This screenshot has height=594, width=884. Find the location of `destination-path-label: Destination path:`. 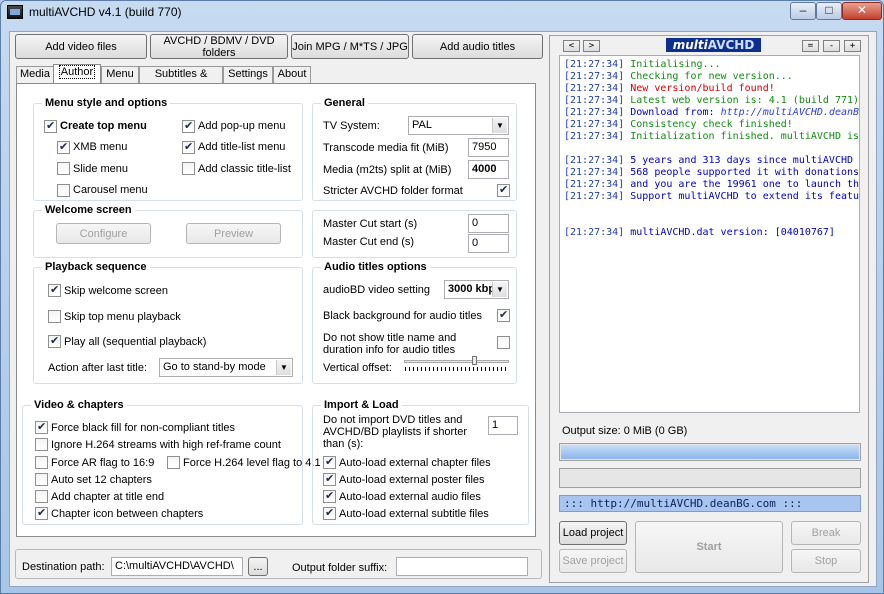

destination-path-label: Destination path: is located at coordinates (63, 567).